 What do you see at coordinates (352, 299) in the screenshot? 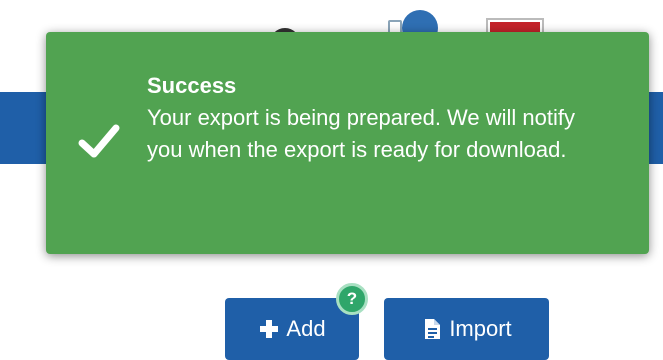
I see `help-badge: ?` at bounding box center [352, 299].